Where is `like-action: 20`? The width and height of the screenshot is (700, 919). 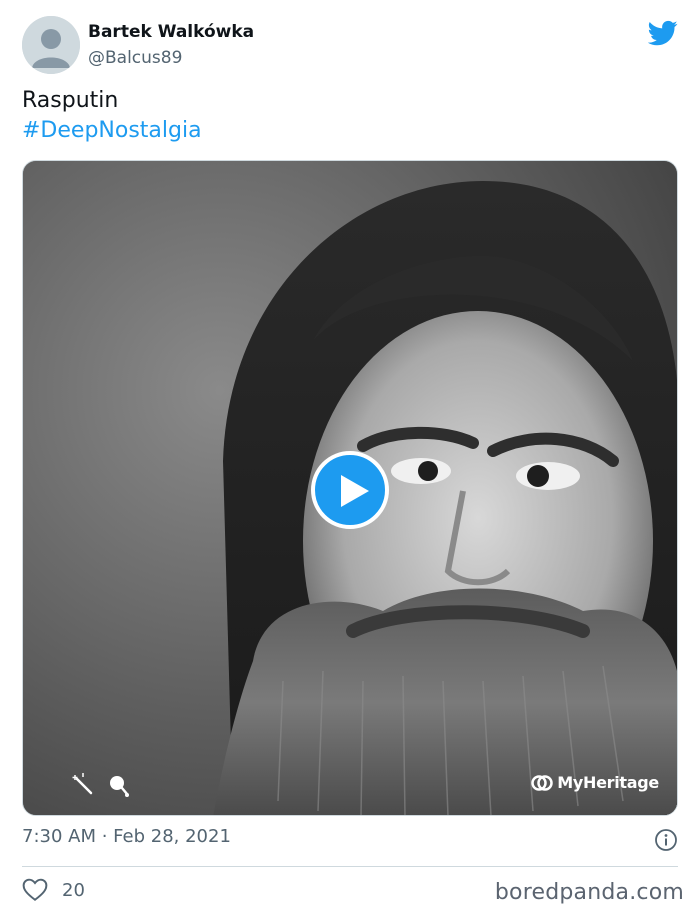 like-action: 20 is located at coordinates (53, 890).